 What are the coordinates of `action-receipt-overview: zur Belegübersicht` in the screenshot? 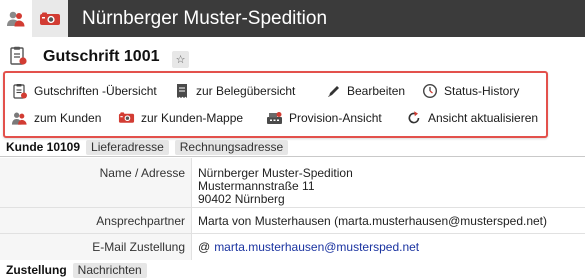 It's located at (234, 91).